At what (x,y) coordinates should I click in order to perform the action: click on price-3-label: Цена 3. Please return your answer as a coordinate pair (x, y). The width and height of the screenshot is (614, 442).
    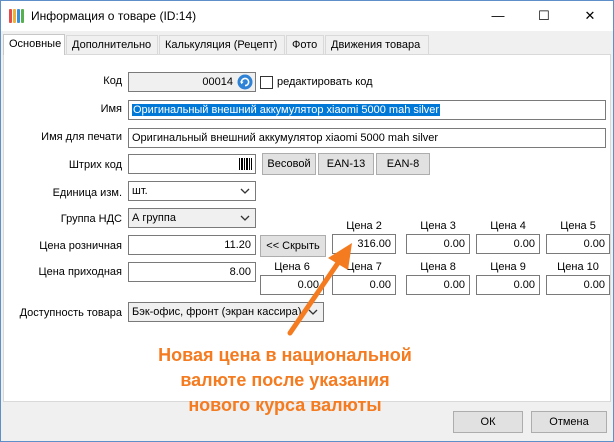
    Looking at the image, I should click on (438, 226).